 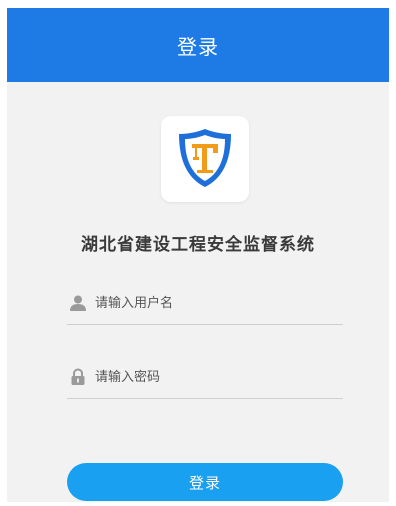 I want to click on app-title: 湖北省建设工程安全监督系统, so click(x=198, y=245).